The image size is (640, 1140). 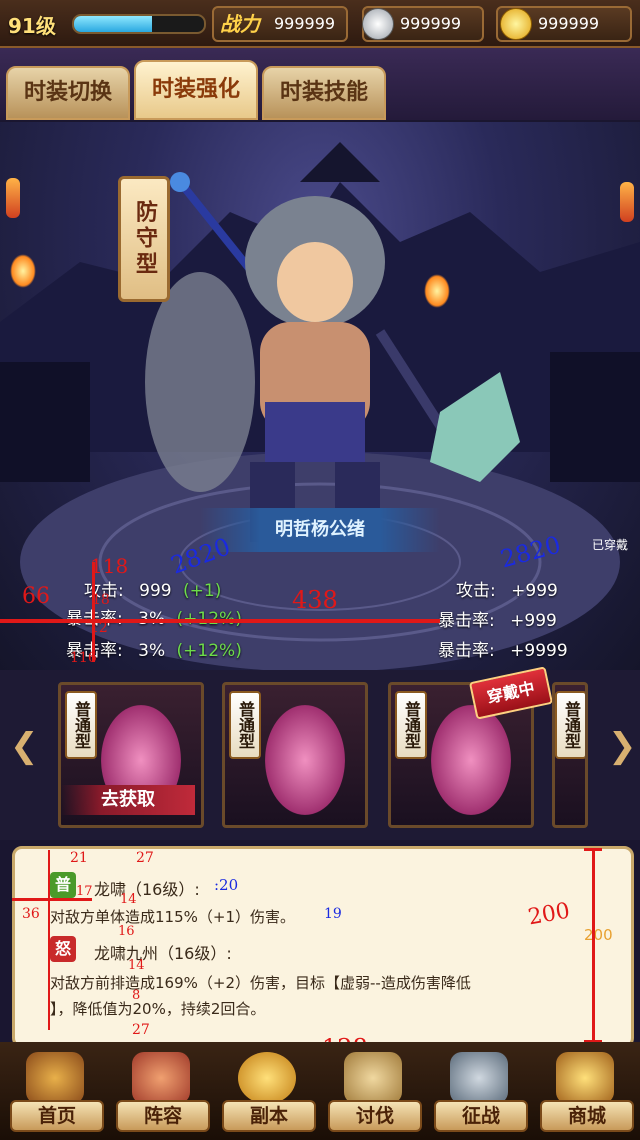 I want to click on annotation-14-b: 14, so click(x=136, y=965).